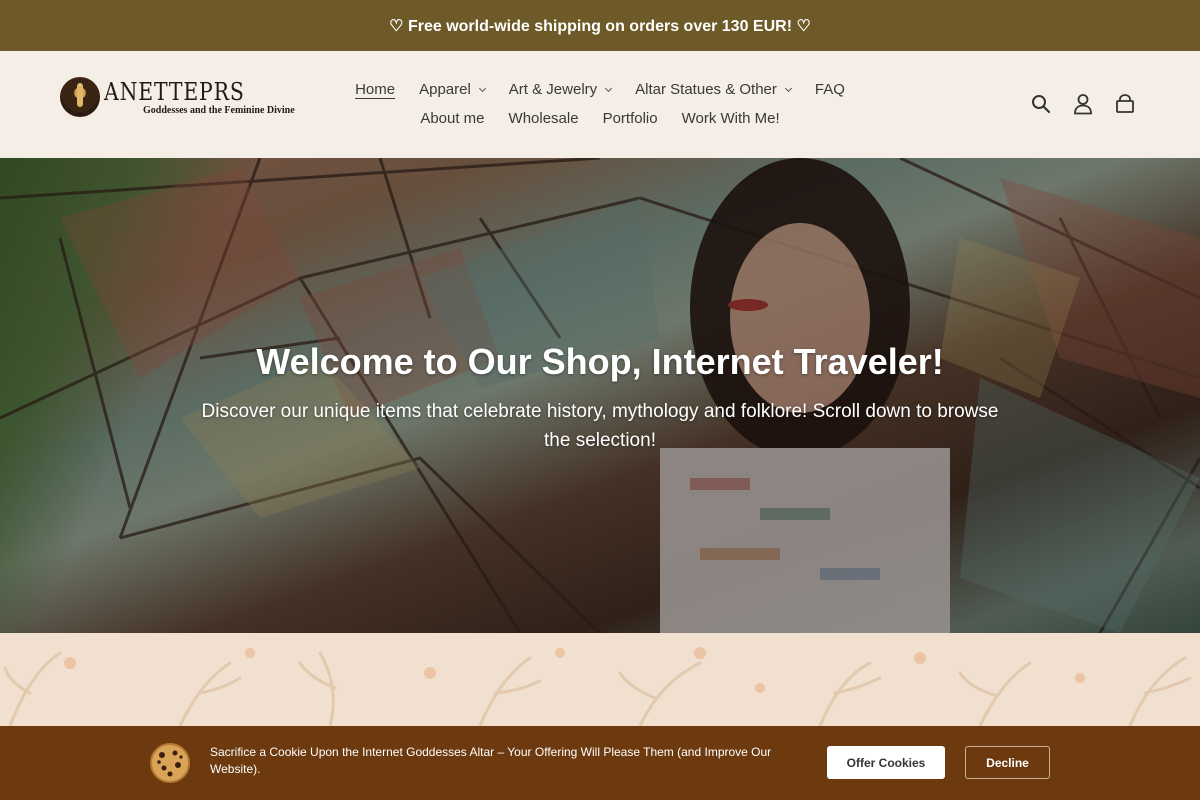 This screenshot has height=800, width=1200. Describe the element at coordinates (1041, 104) in the screenshot. I see `search-icon` at that location.